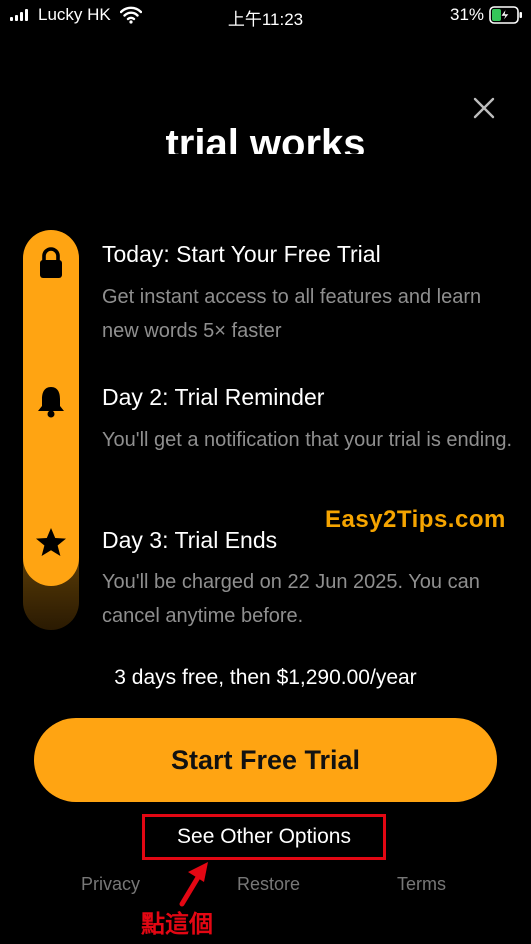  What do you see at coordinates (110, 884) in the screenshot?
I see `privacy-link: Privacy` at bounding box center [110, 884].